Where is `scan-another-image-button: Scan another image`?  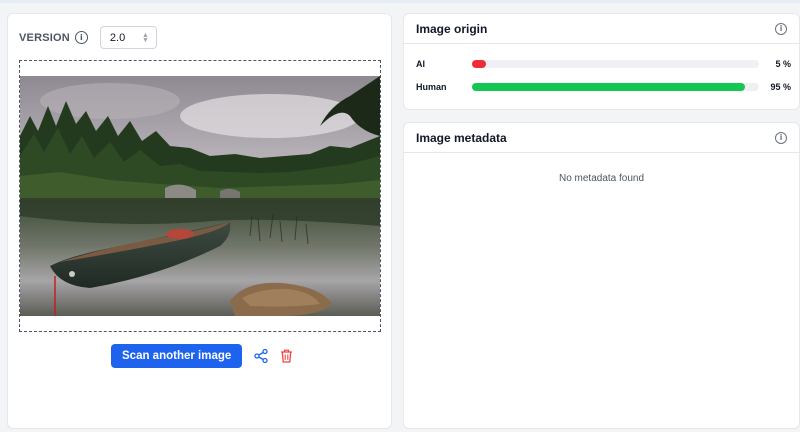
scan-another-image-button: Scan another image is located at coordinates (177, 356).